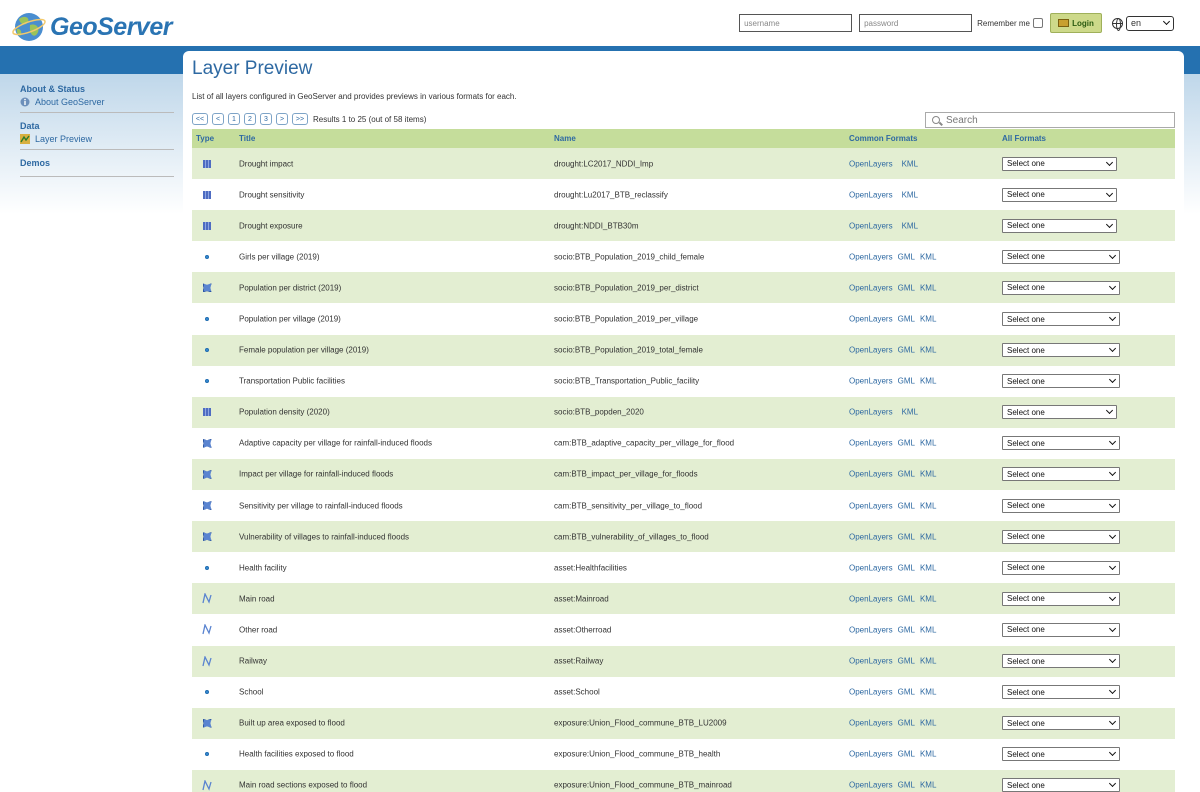  Describe the element at coordinates (97, 103) in the screenshot. I see `sidebar-item-about-geoserver: About GeoServer` at that location.